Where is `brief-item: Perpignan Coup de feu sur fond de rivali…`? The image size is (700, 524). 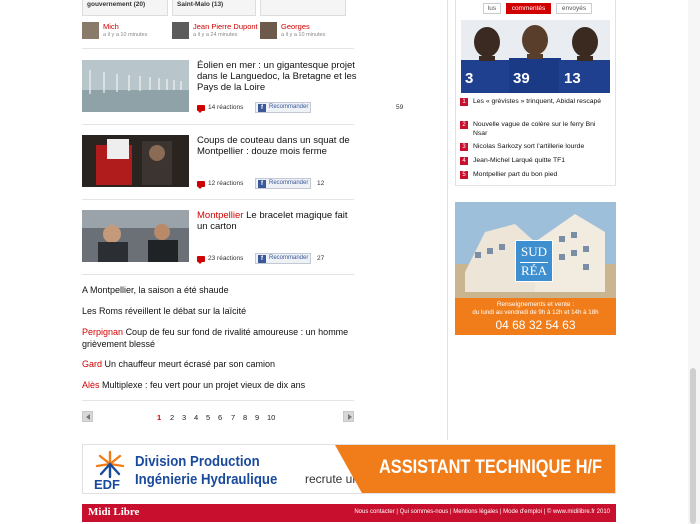 brief-item: Perpignan Coup de feu sur fond de rivali… is located at coordinates (222, 338).